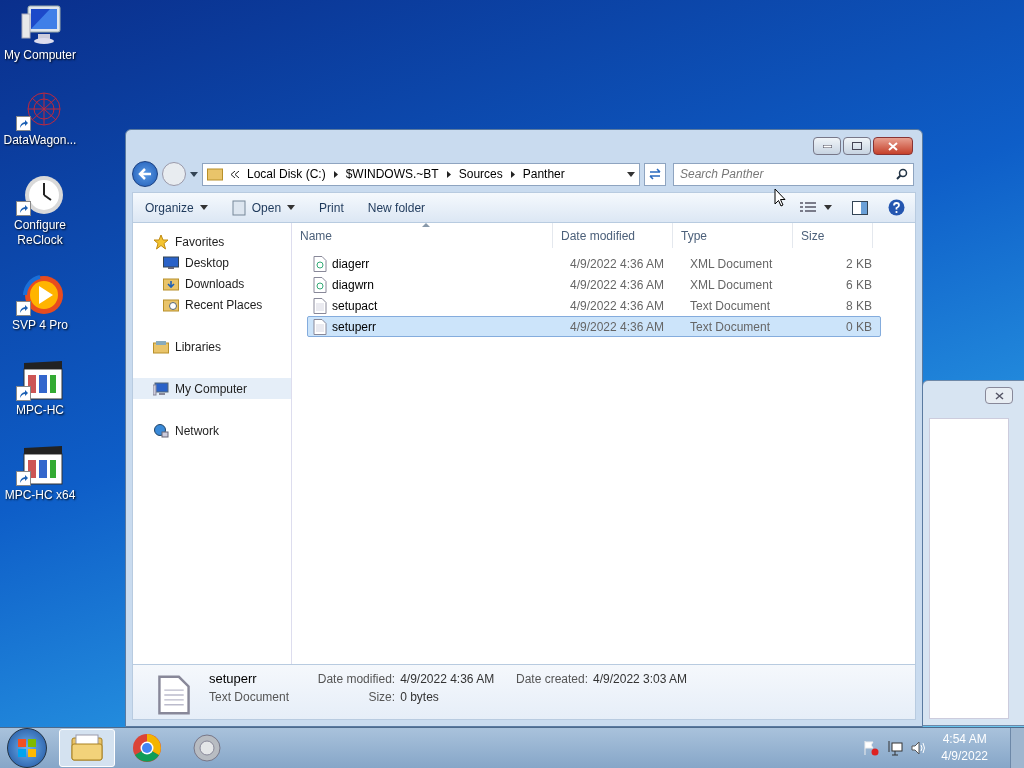 The image size is (1024, 768). I want to click on column-header: Name, so click(422, 235).